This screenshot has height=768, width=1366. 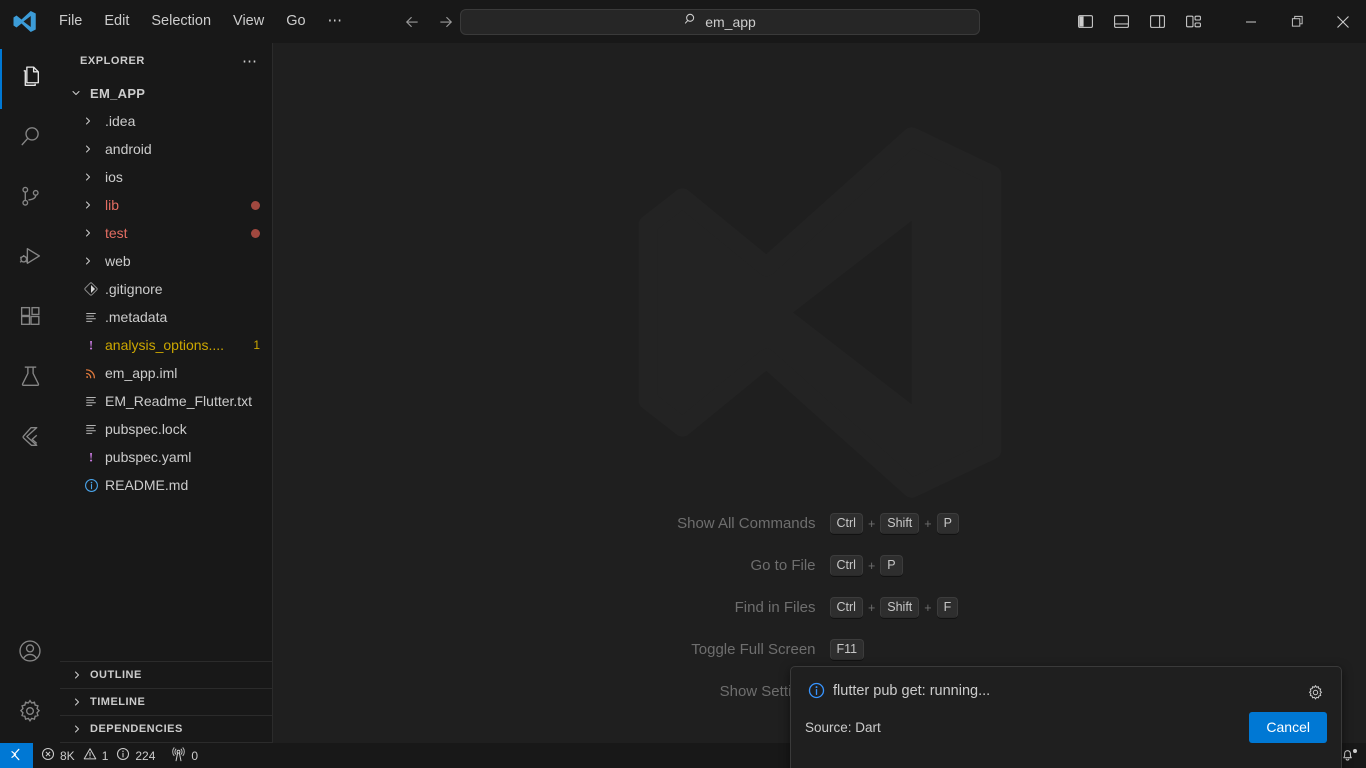 What do you see at coordinates (166, 485) in the screenshot?
I see `tree-item-file: README.md` at bounding box center [166, 485].